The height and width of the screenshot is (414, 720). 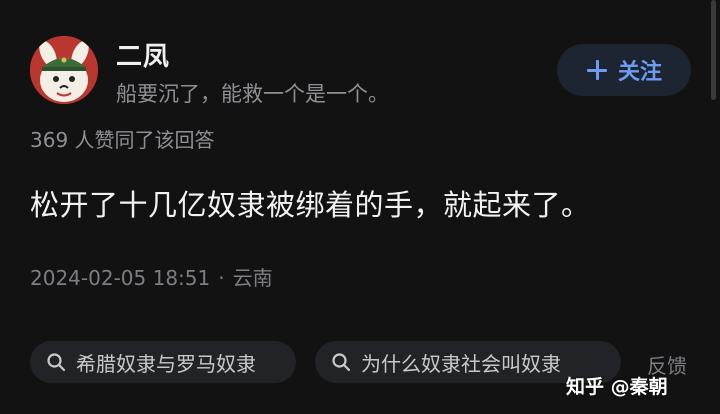 What do you see at coordinates (617, 387) in the screenshot?
I see `watermark: 知乎 @秦朝` at bounding box center [617, 387].